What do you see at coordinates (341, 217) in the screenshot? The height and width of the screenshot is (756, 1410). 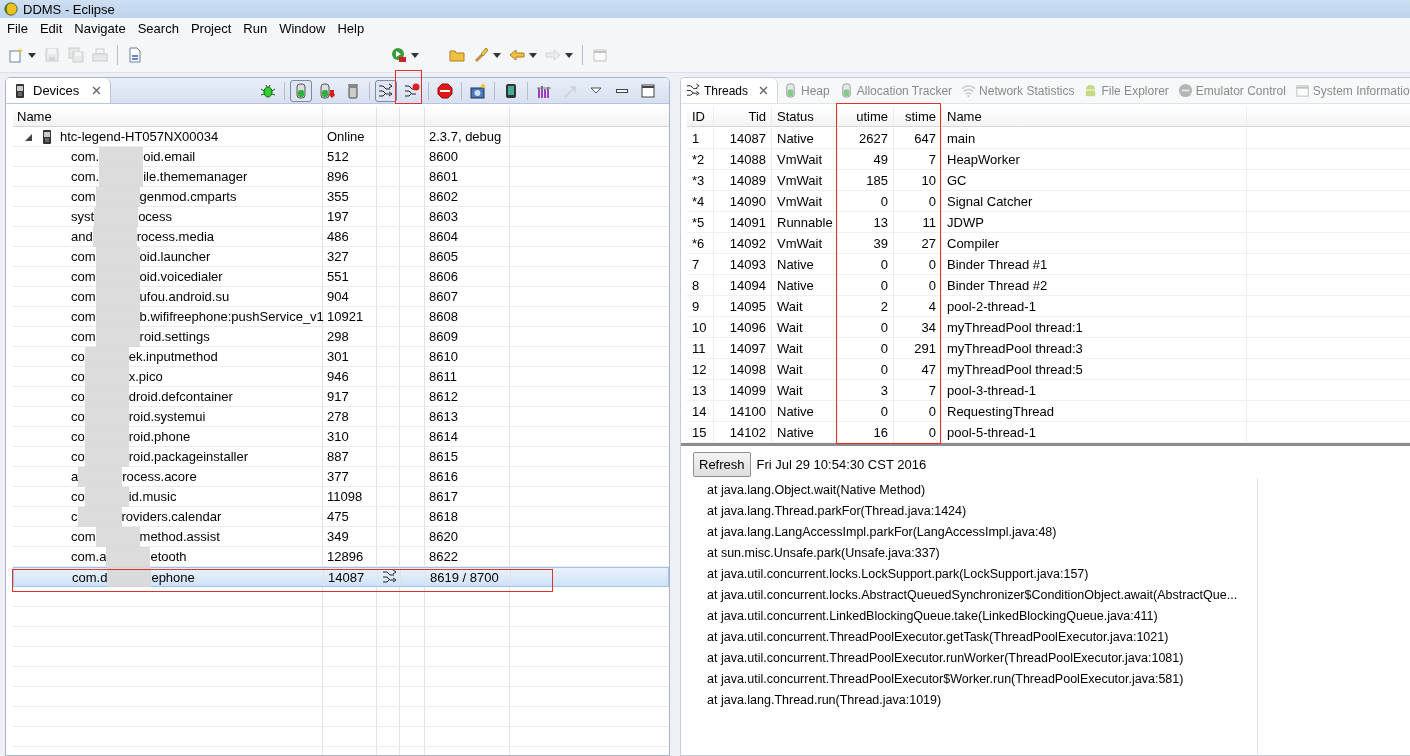 I see `process-row: syst ocess 197 8603` at bounding box center [341, 217].